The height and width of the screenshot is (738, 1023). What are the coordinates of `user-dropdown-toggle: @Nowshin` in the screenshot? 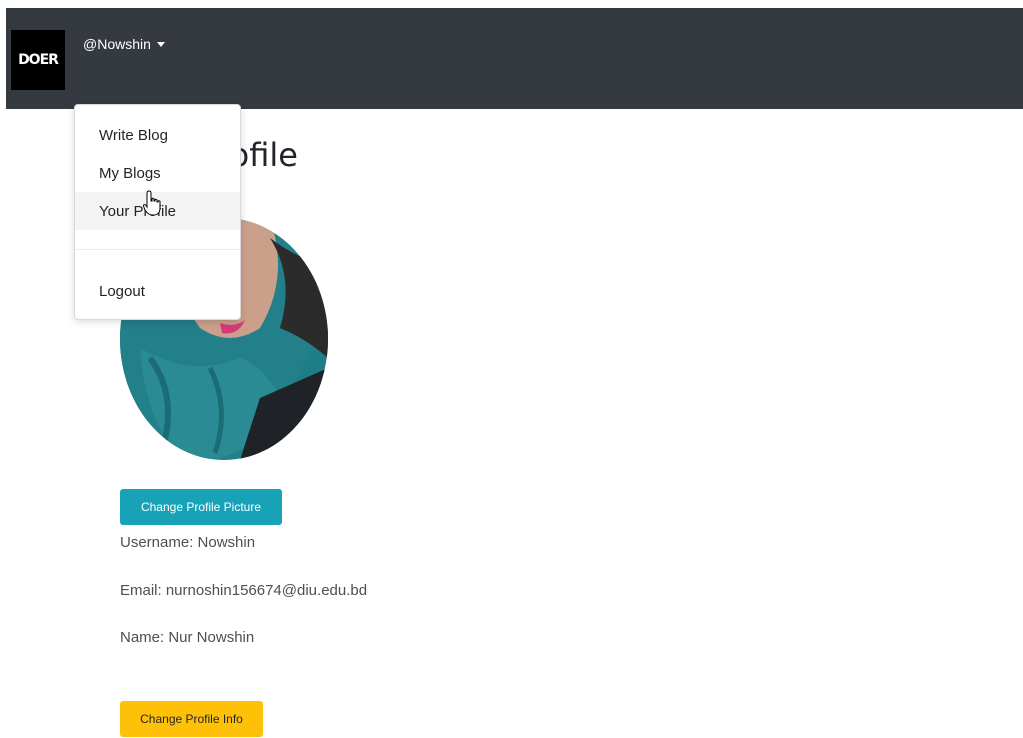 It's located at (124, 44).